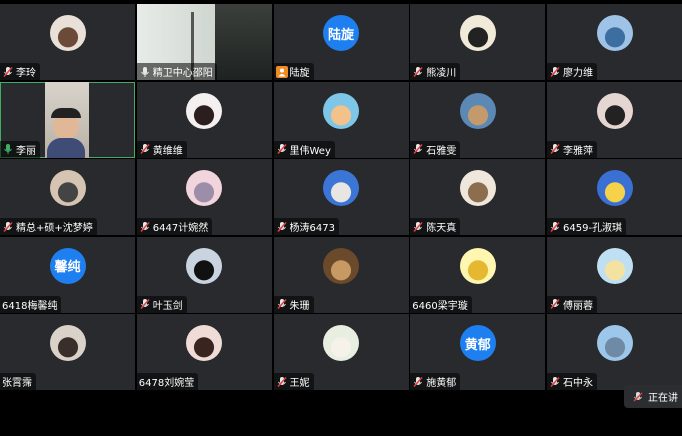  I want to click on participant-tile: 6447计婉然, so click(204, 197).